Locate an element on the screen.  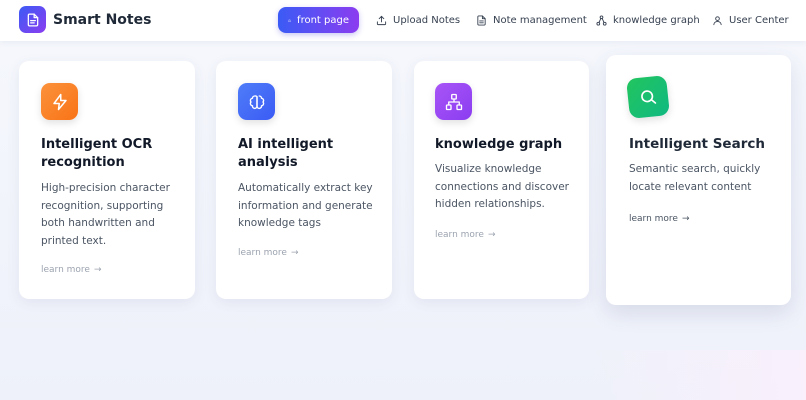
upload-icon is located at coordinates (381, 20).